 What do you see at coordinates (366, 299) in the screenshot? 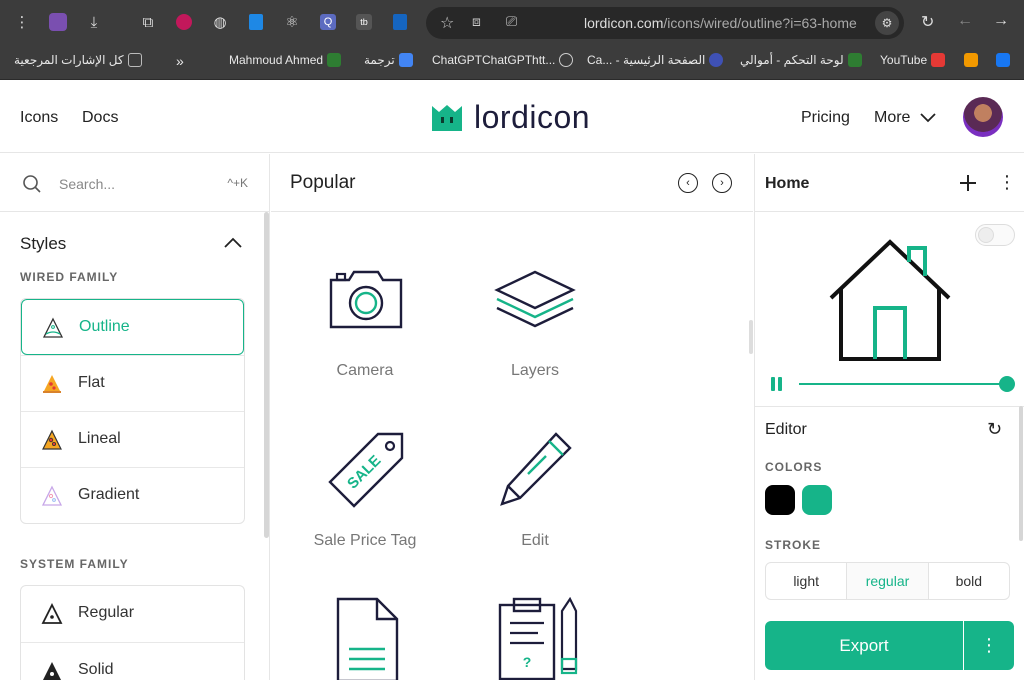
I see `camera-icon` at bounding box center [366, 299].